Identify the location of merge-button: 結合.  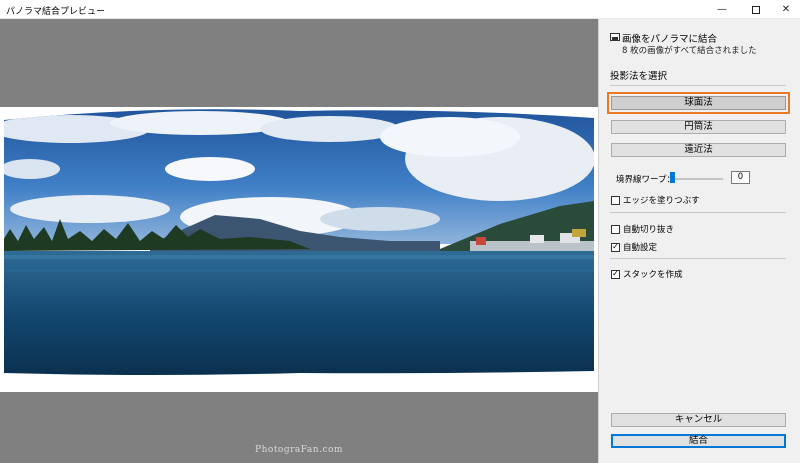
(698, 441).